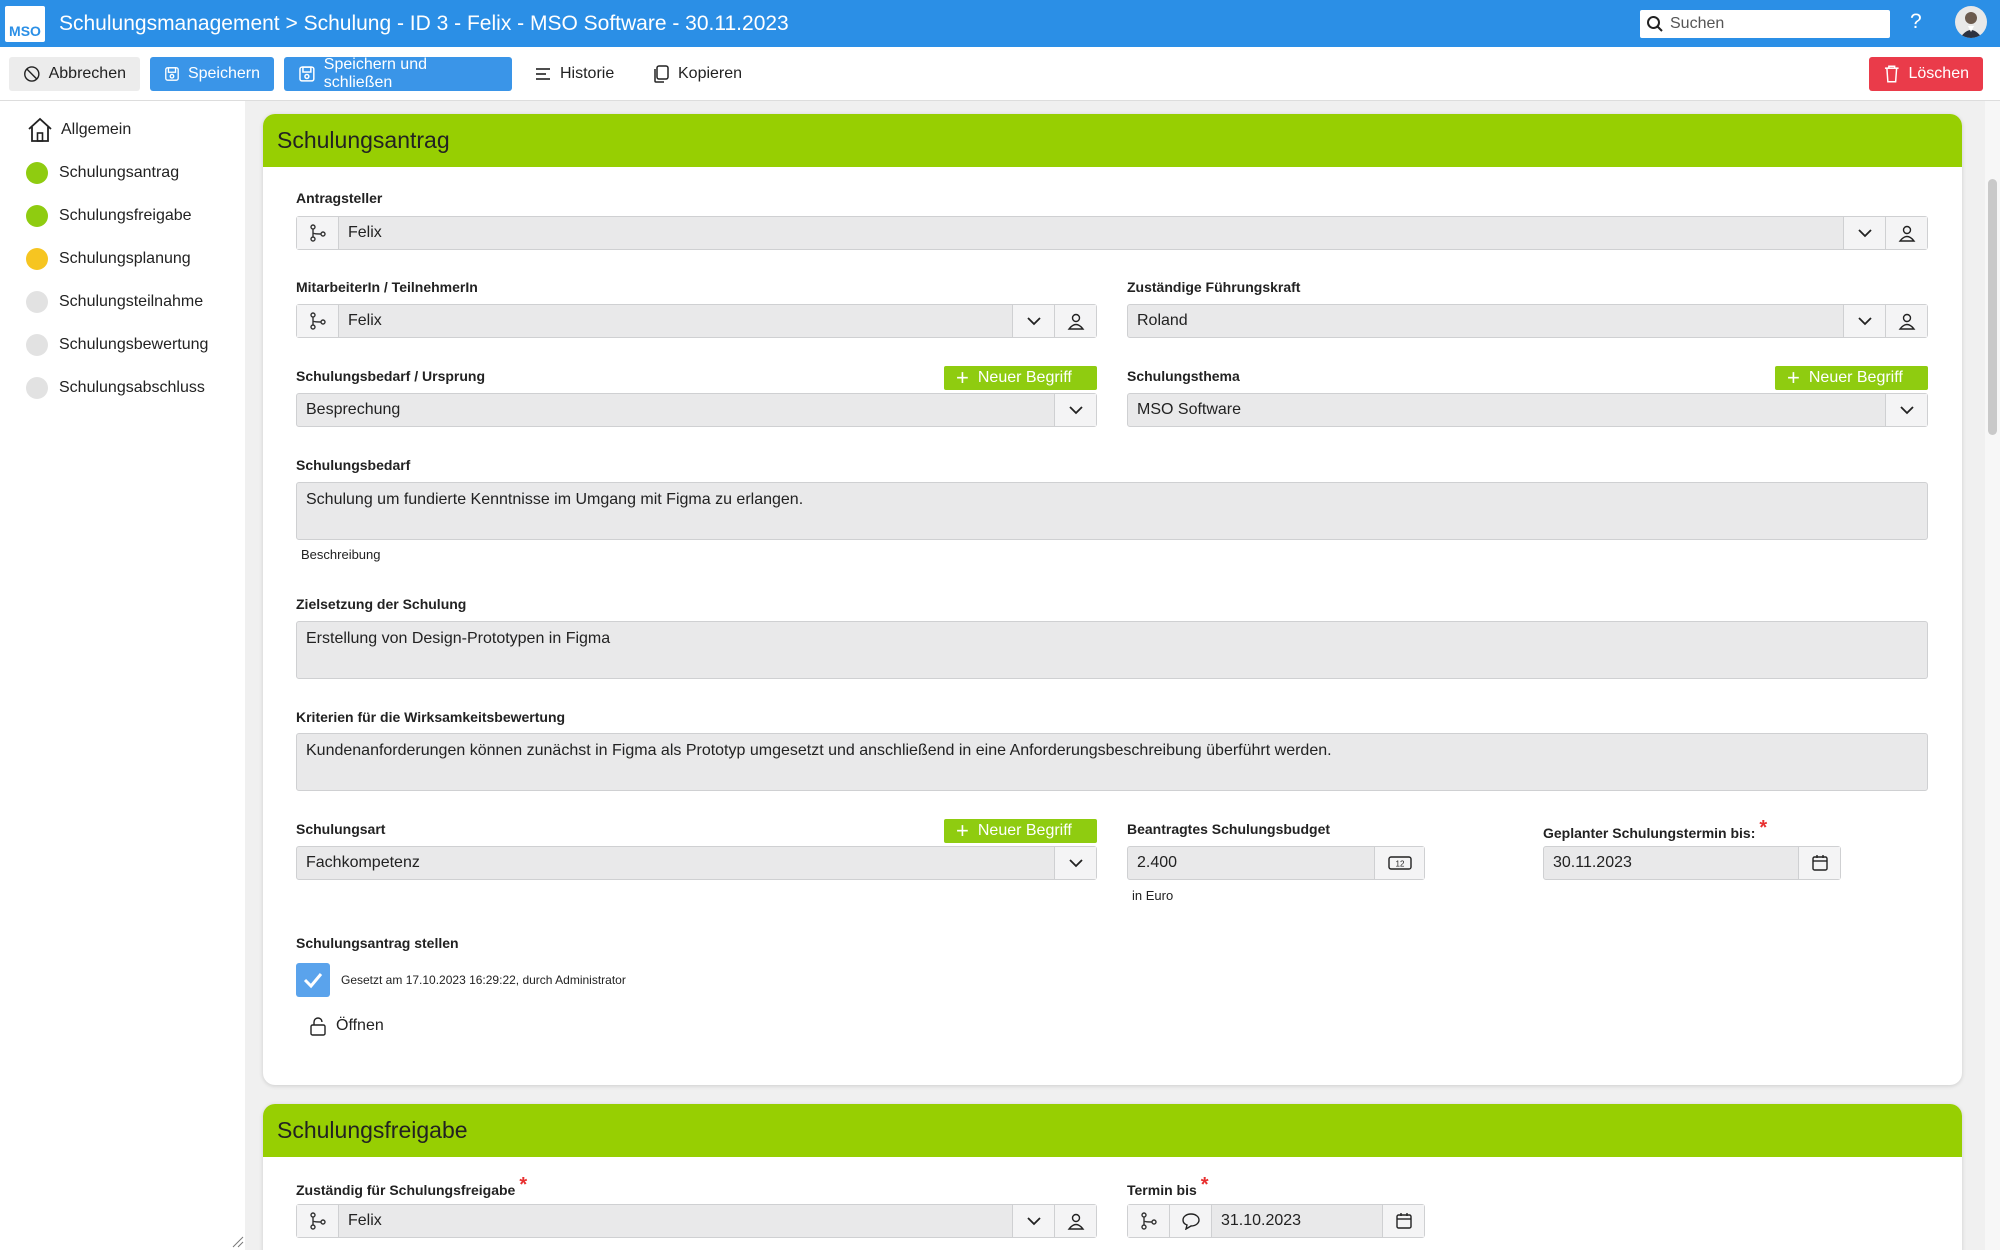 This screenshot has width=2000, height=1250. I want to click on sidebar-item-label: Schulungsplanung, so click(125, 258).